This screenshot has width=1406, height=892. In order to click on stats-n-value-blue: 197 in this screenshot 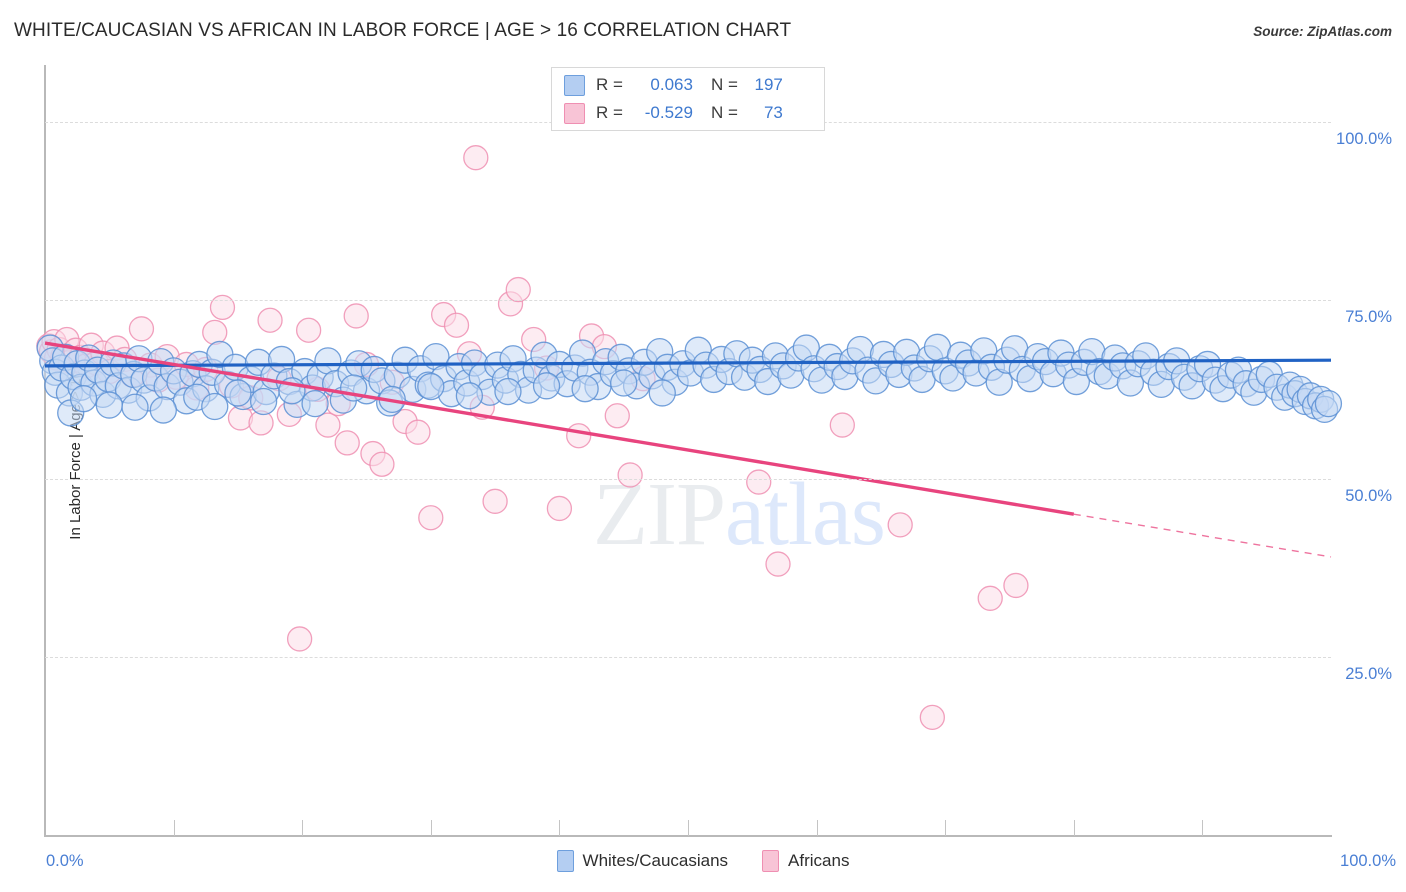, I will do `click(768, 84)`.